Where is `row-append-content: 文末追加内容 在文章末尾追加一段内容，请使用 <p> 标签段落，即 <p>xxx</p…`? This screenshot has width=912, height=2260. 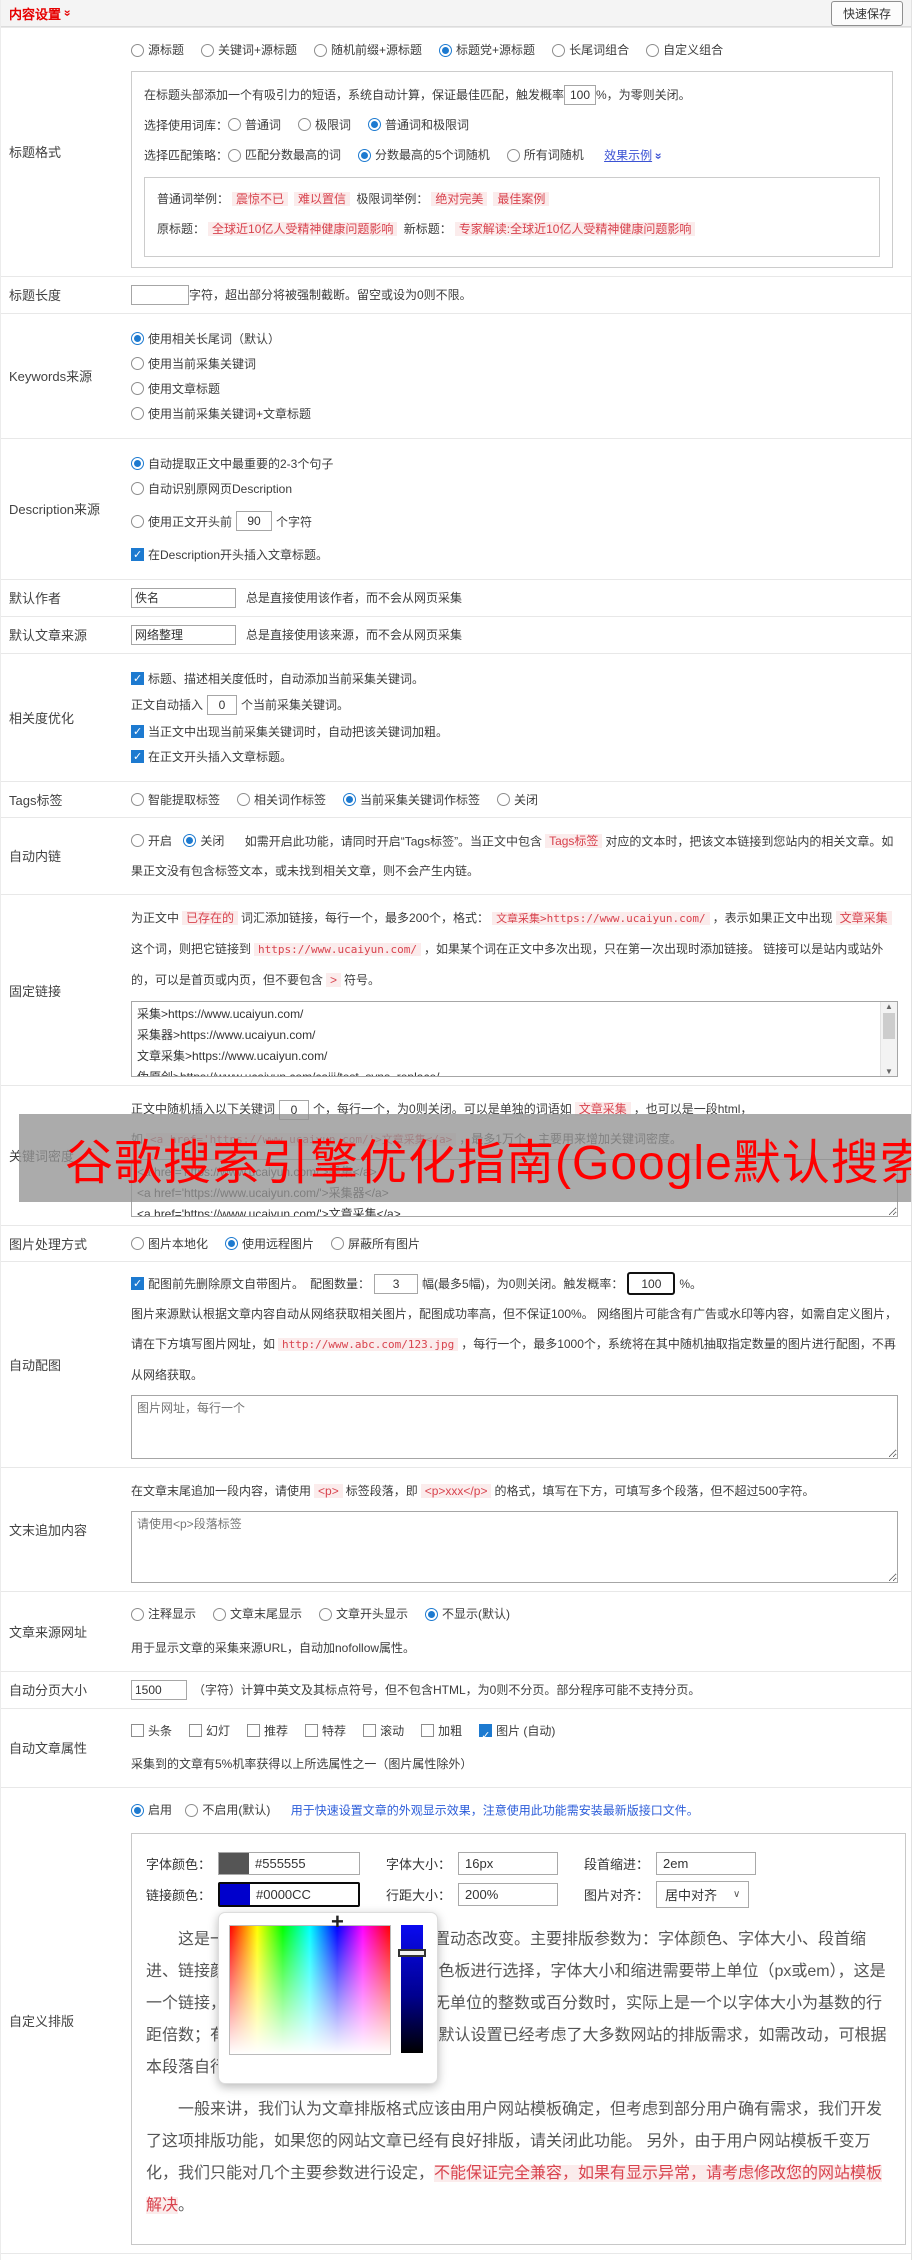
row-append-content: 文末追加内容 在文章末尾追加一段内容，请使用 <p> 标签段落，即 <p>xxx</p… is located at coordinates (456, 1529).